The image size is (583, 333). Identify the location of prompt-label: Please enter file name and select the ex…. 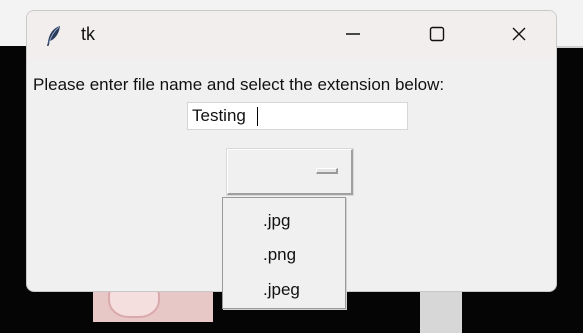
(239, 84).